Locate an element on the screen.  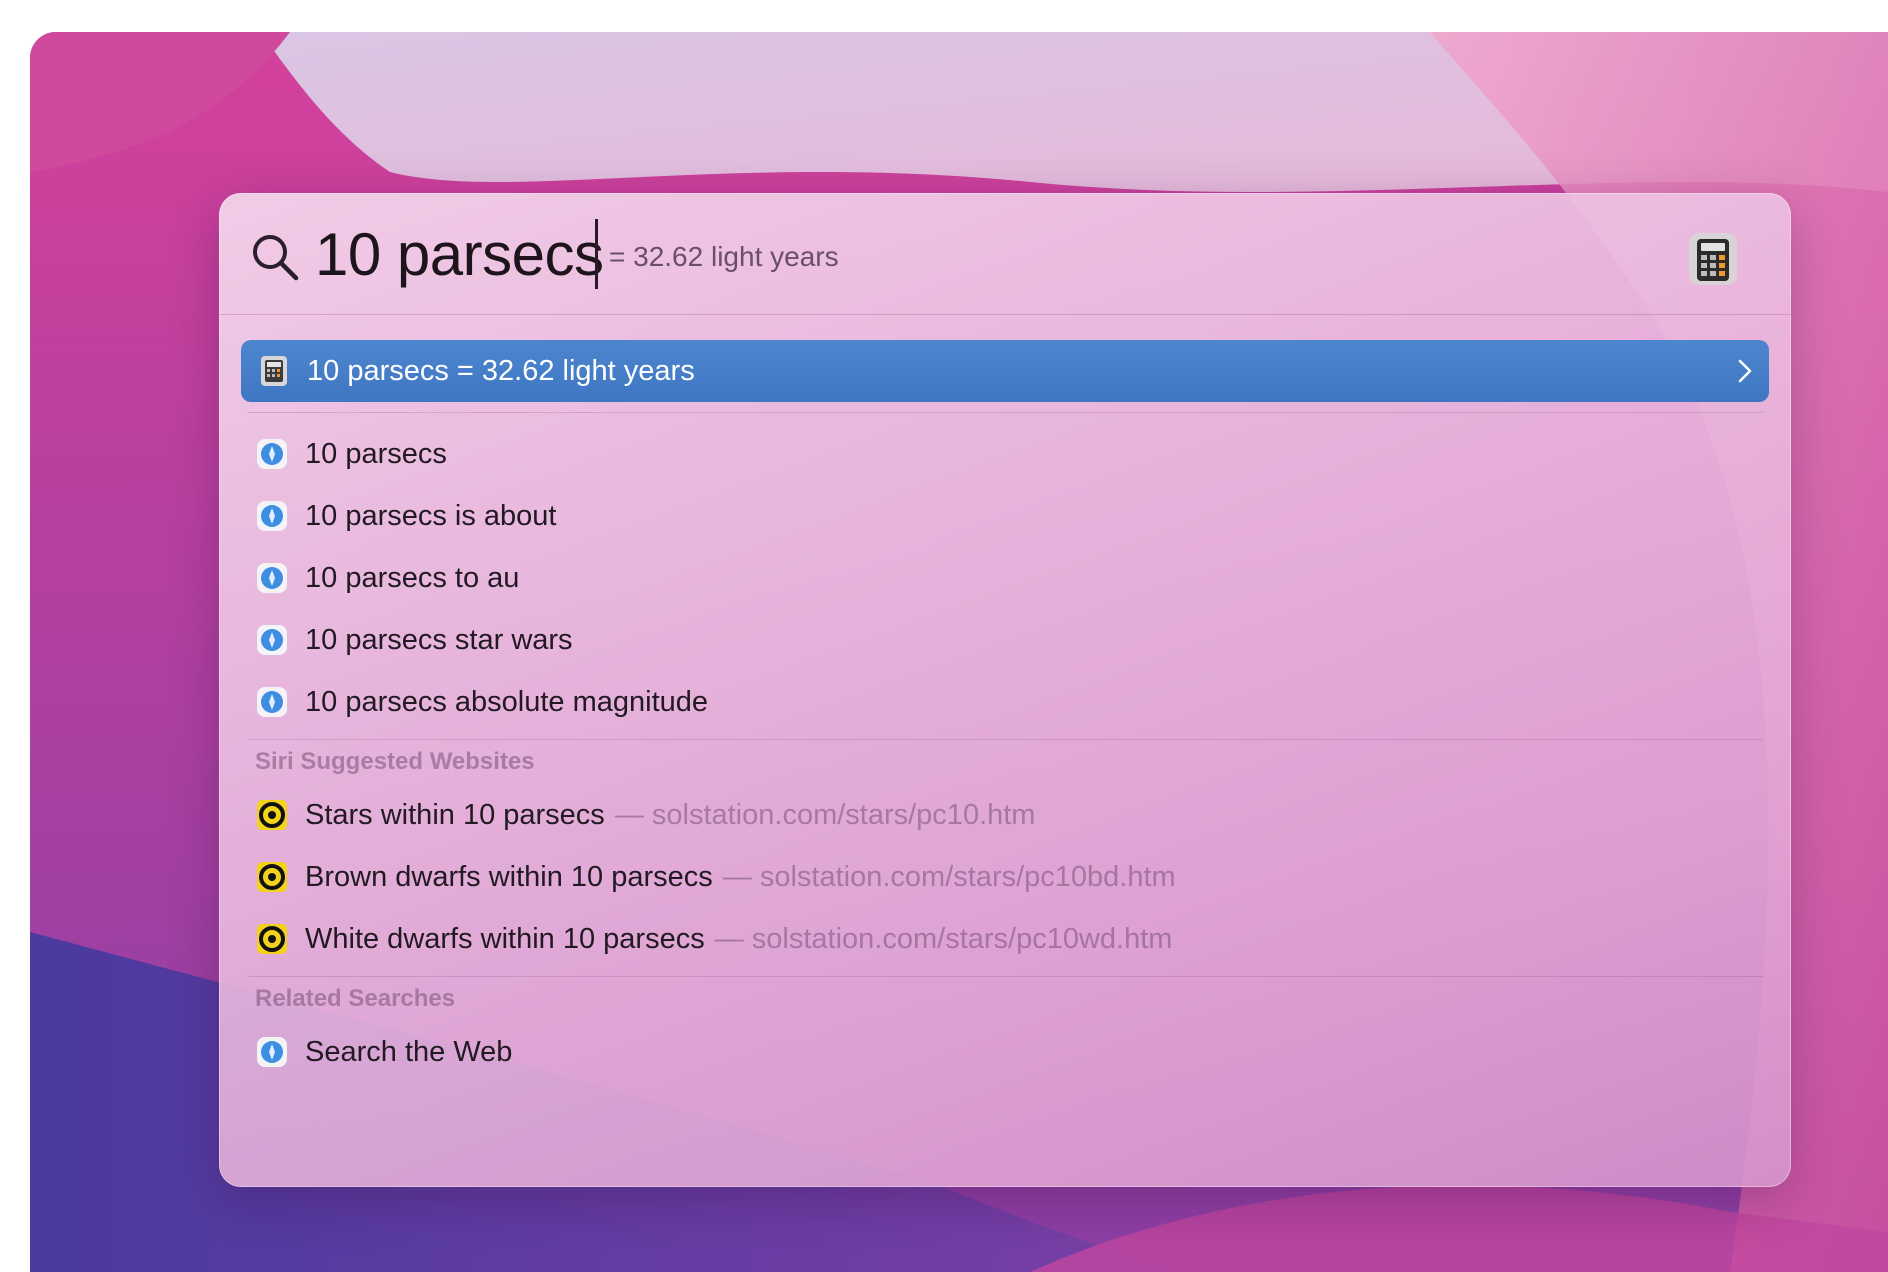
website-url: — solstation.com/stars/pc10bd.htm is located at coordinates (949, 876).